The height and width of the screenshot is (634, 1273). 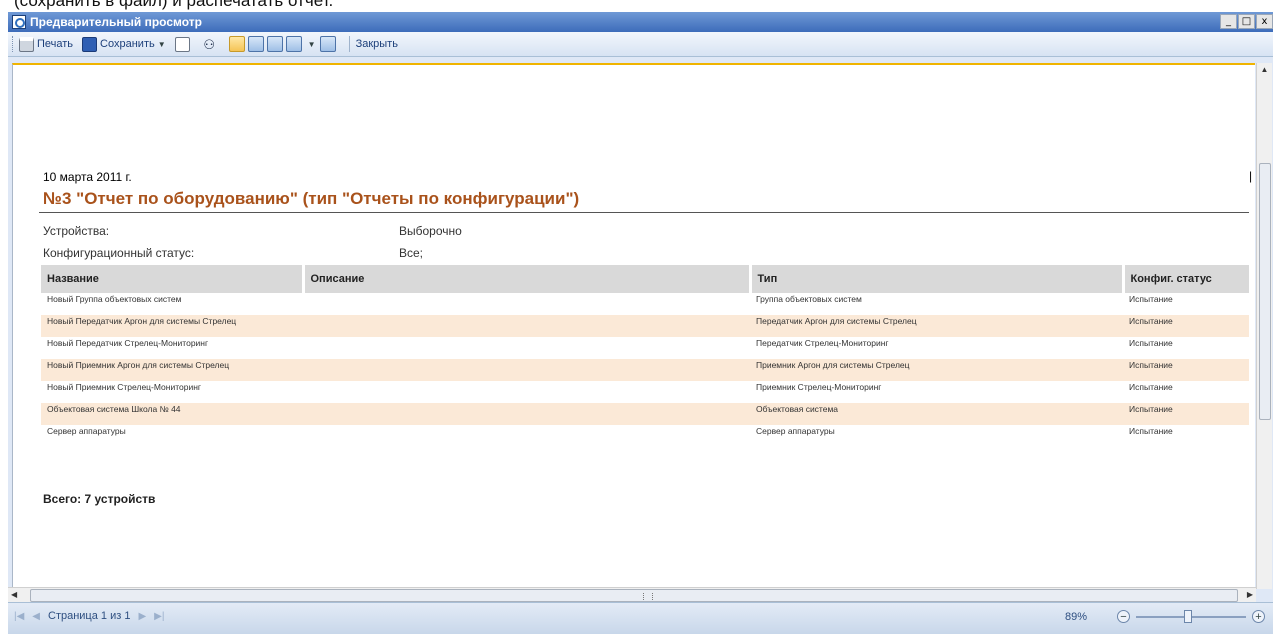 I want to click on binoculars-icon: ⚇, so click(x=209, y=44).